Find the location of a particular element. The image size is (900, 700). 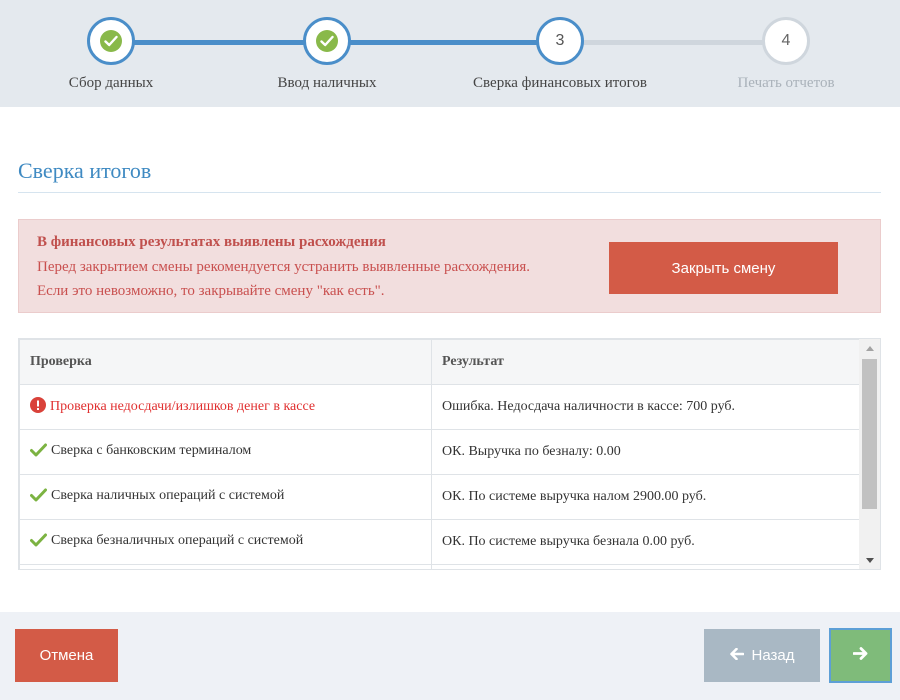

table-scrollbar is located at coordinates (869, 454).